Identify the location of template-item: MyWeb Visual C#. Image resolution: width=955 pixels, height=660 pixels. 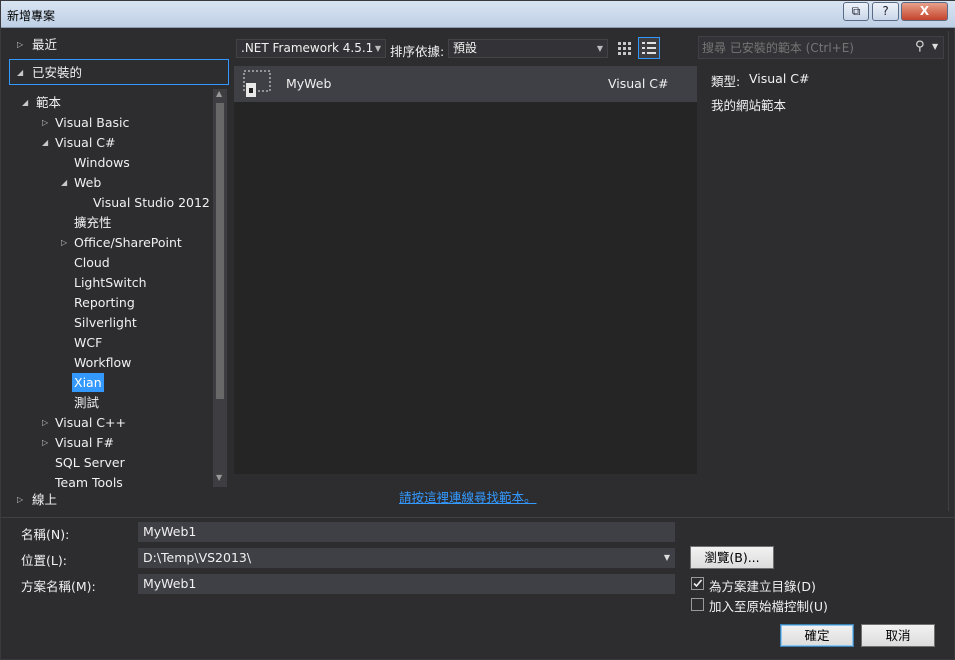
(465, 84).